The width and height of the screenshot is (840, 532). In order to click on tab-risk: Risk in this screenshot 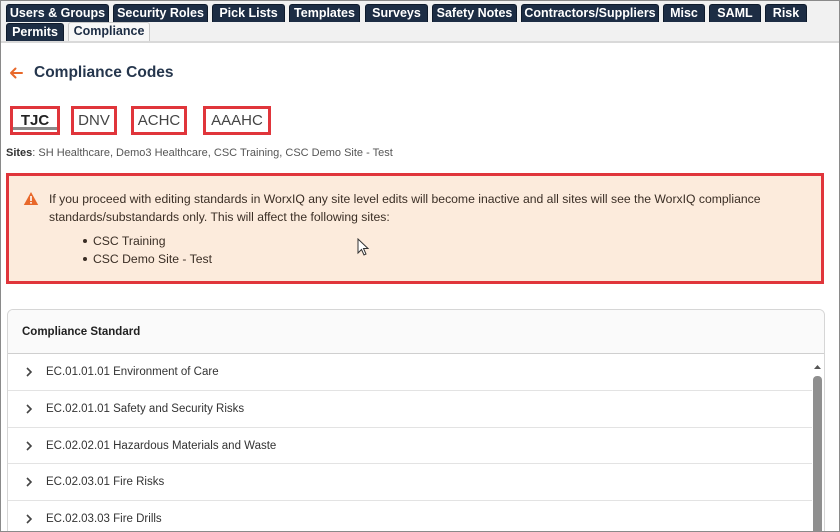, I will do `click(786, 13)`.